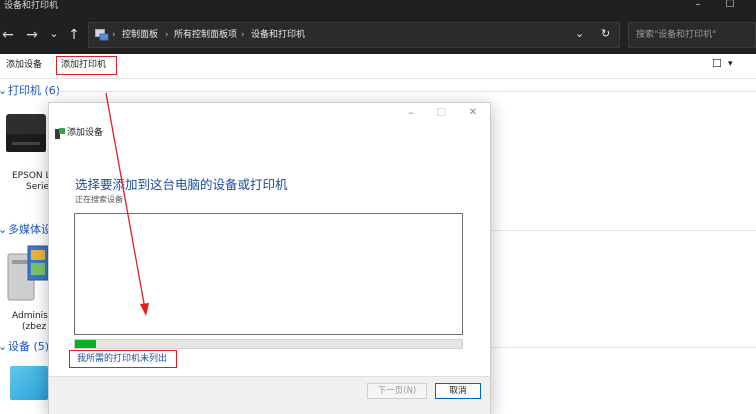 This screenshot has height=414, width=756. Describe the element at coordinates (24, 65) in the screenshot. I see `add-device-button: 添加设备` at that location.